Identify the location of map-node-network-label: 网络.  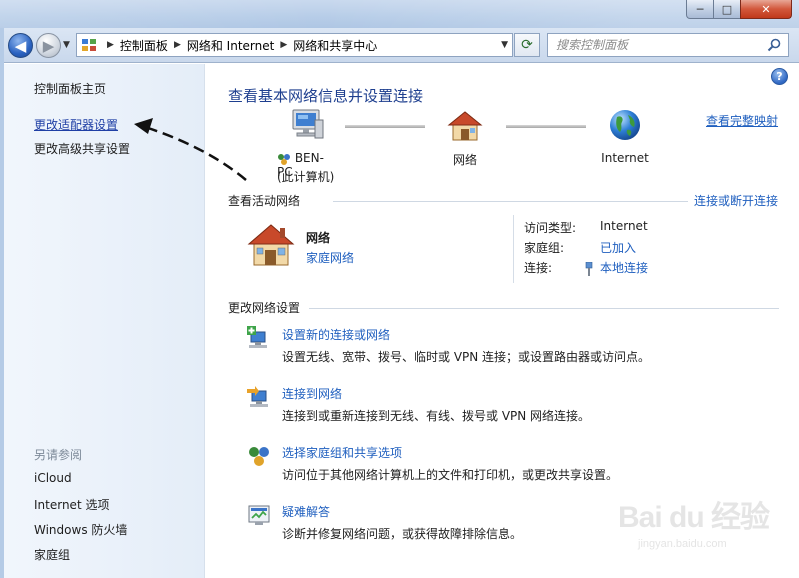
(464, 160).